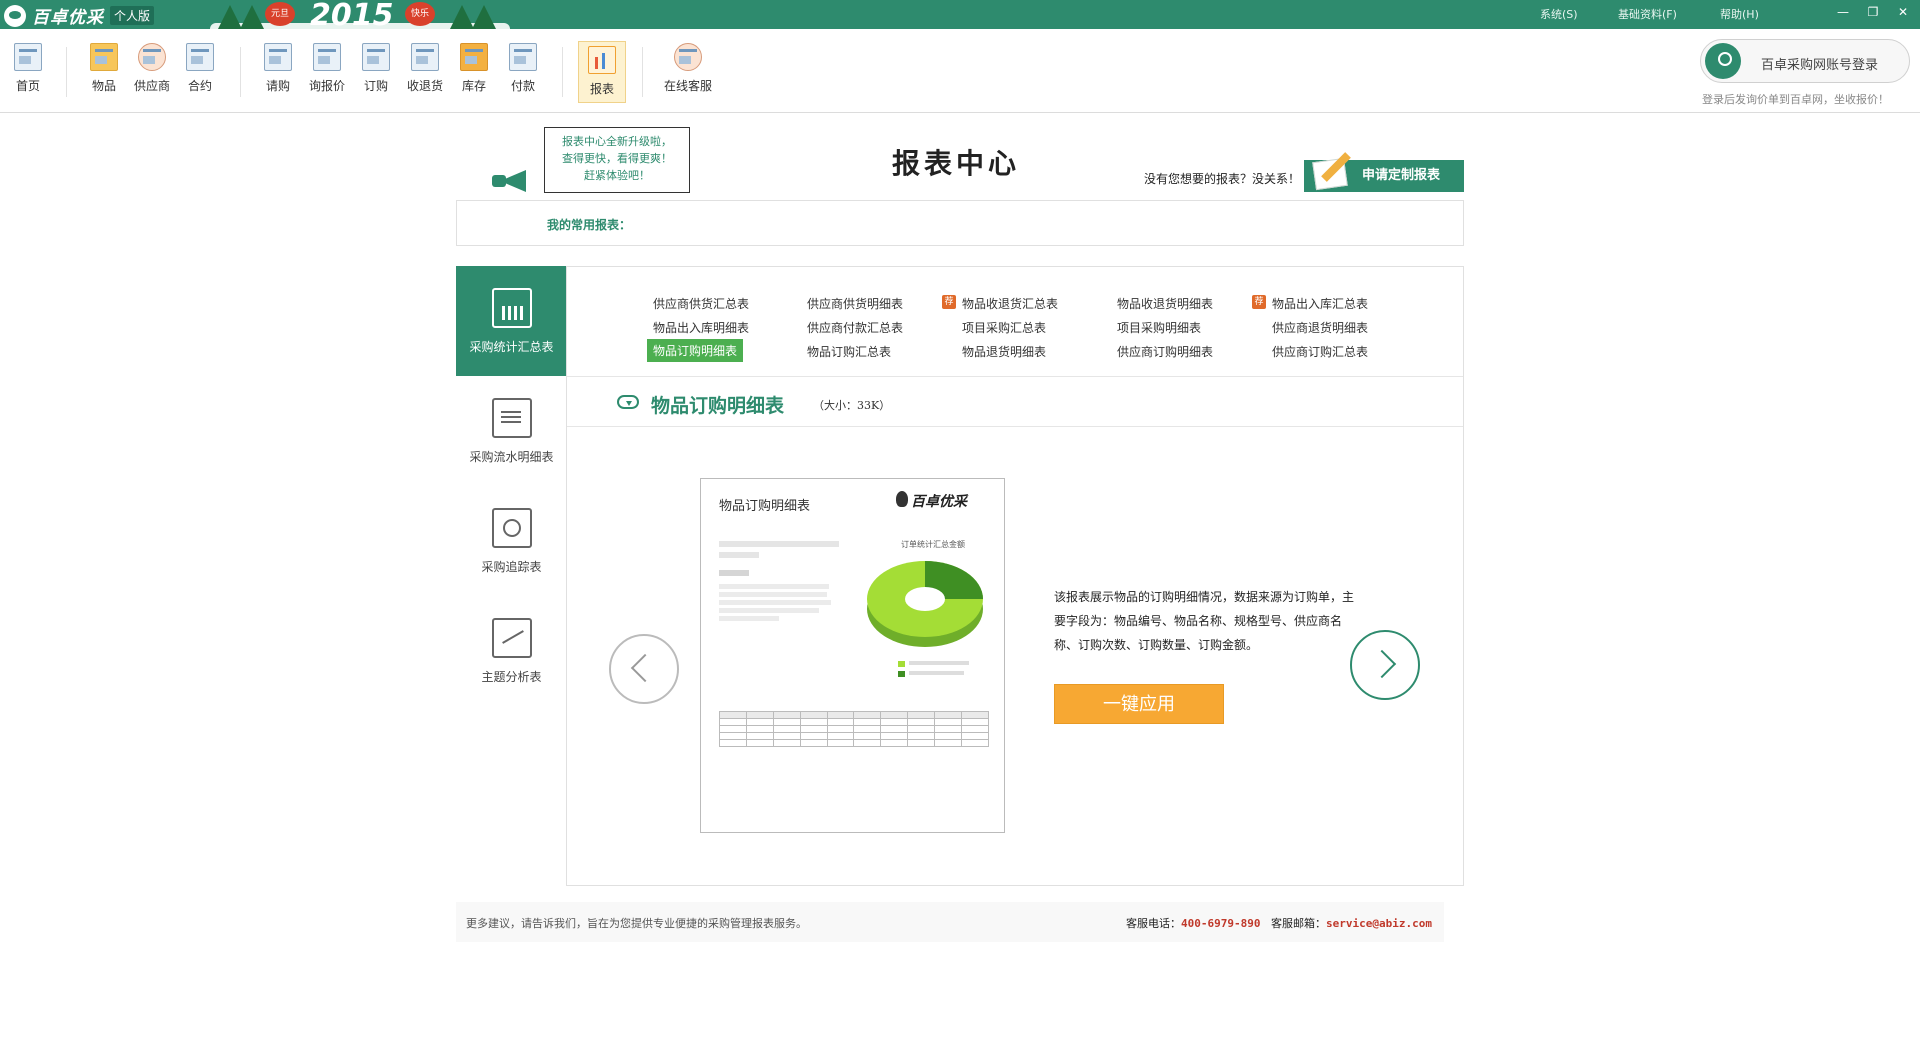  What do you see at coordinates (132, 15) in the screenshot?
I see `edition-badge: 个人版` at bounding box center [132, 15].